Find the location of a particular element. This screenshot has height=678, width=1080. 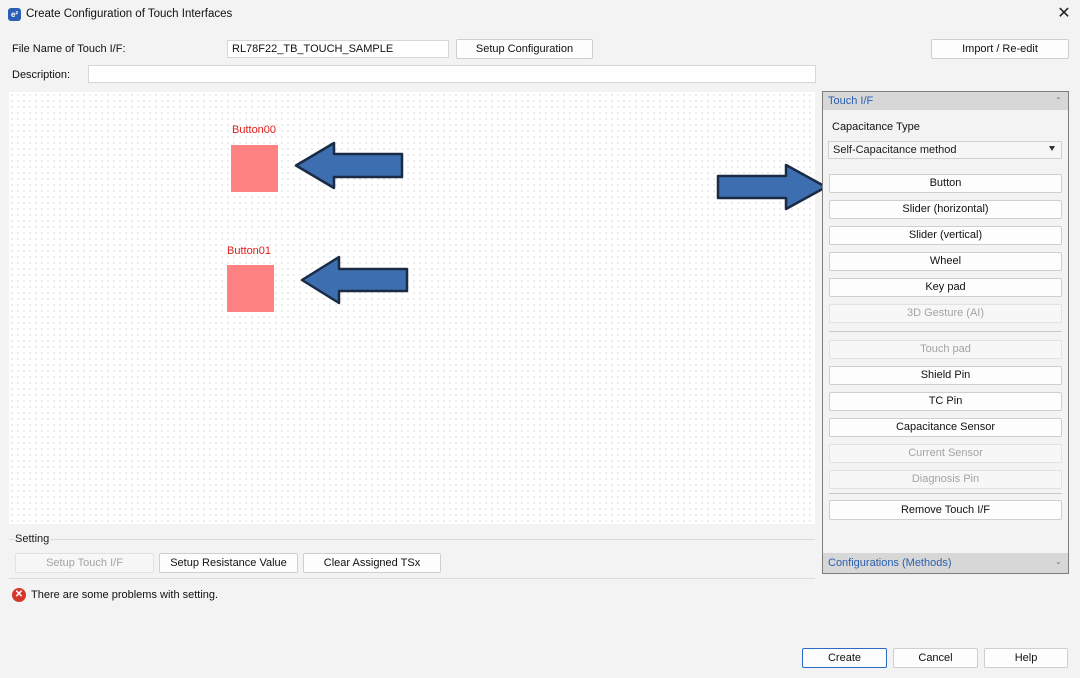

close-icon: ✕ is located at coordinates (1064, 14).